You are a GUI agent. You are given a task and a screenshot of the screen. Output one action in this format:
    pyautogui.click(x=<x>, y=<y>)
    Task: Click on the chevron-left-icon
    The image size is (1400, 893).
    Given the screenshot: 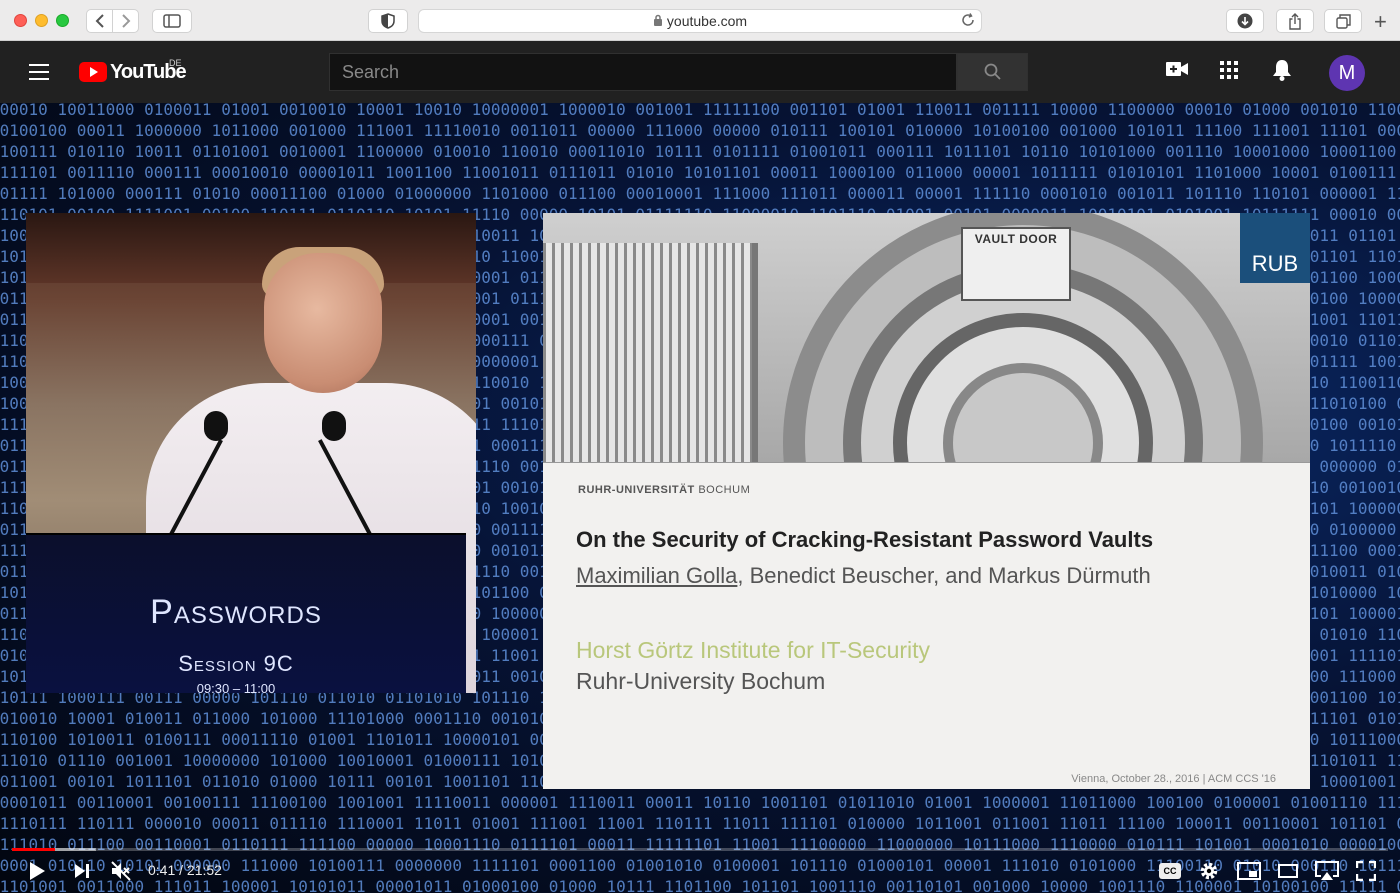 What is the action you would take?
    pyautogui.click(x=99, y=21)
    